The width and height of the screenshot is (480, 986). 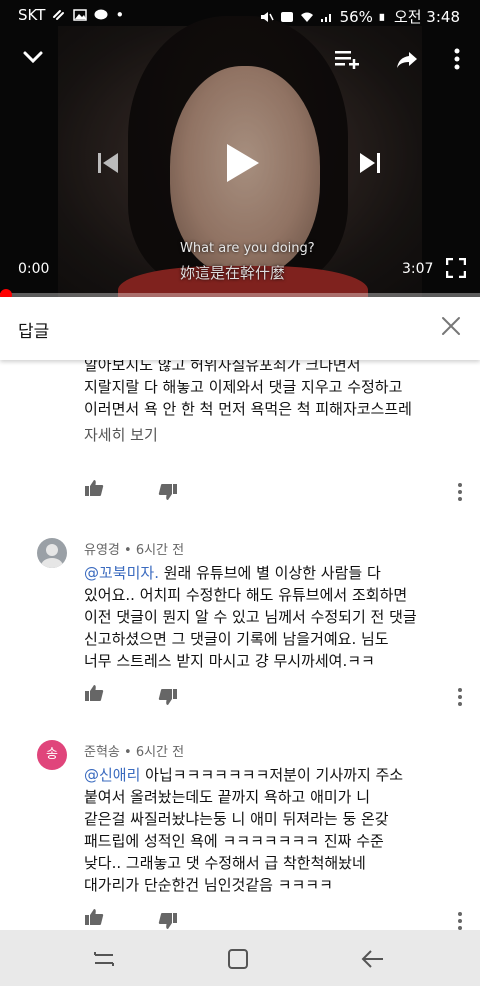 What do you see at coordinates (32, 15) in the screenshot?
I see `carrier-label: SKT` at bounding box center [32, 15].